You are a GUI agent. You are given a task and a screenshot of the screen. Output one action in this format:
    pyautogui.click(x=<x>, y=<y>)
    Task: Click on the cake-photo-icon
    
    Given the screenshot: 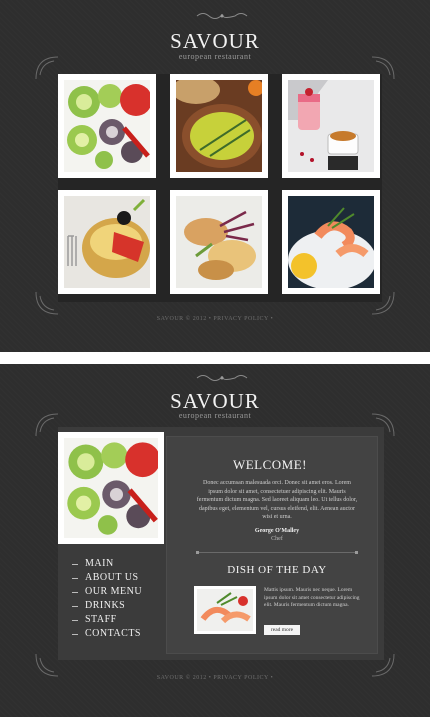 What is the action you would take?
    pyautogui.click(x=107, y=242)
    